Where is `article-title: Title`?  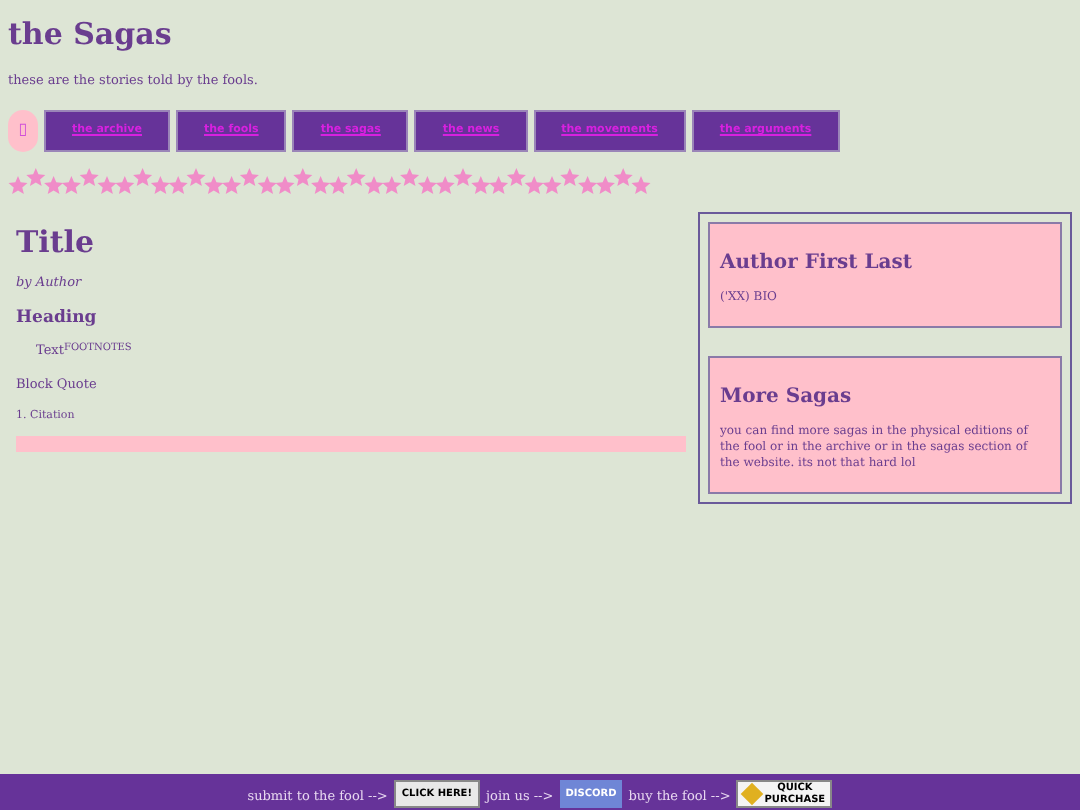 article-title: Title is located at coordinates (56, 241).